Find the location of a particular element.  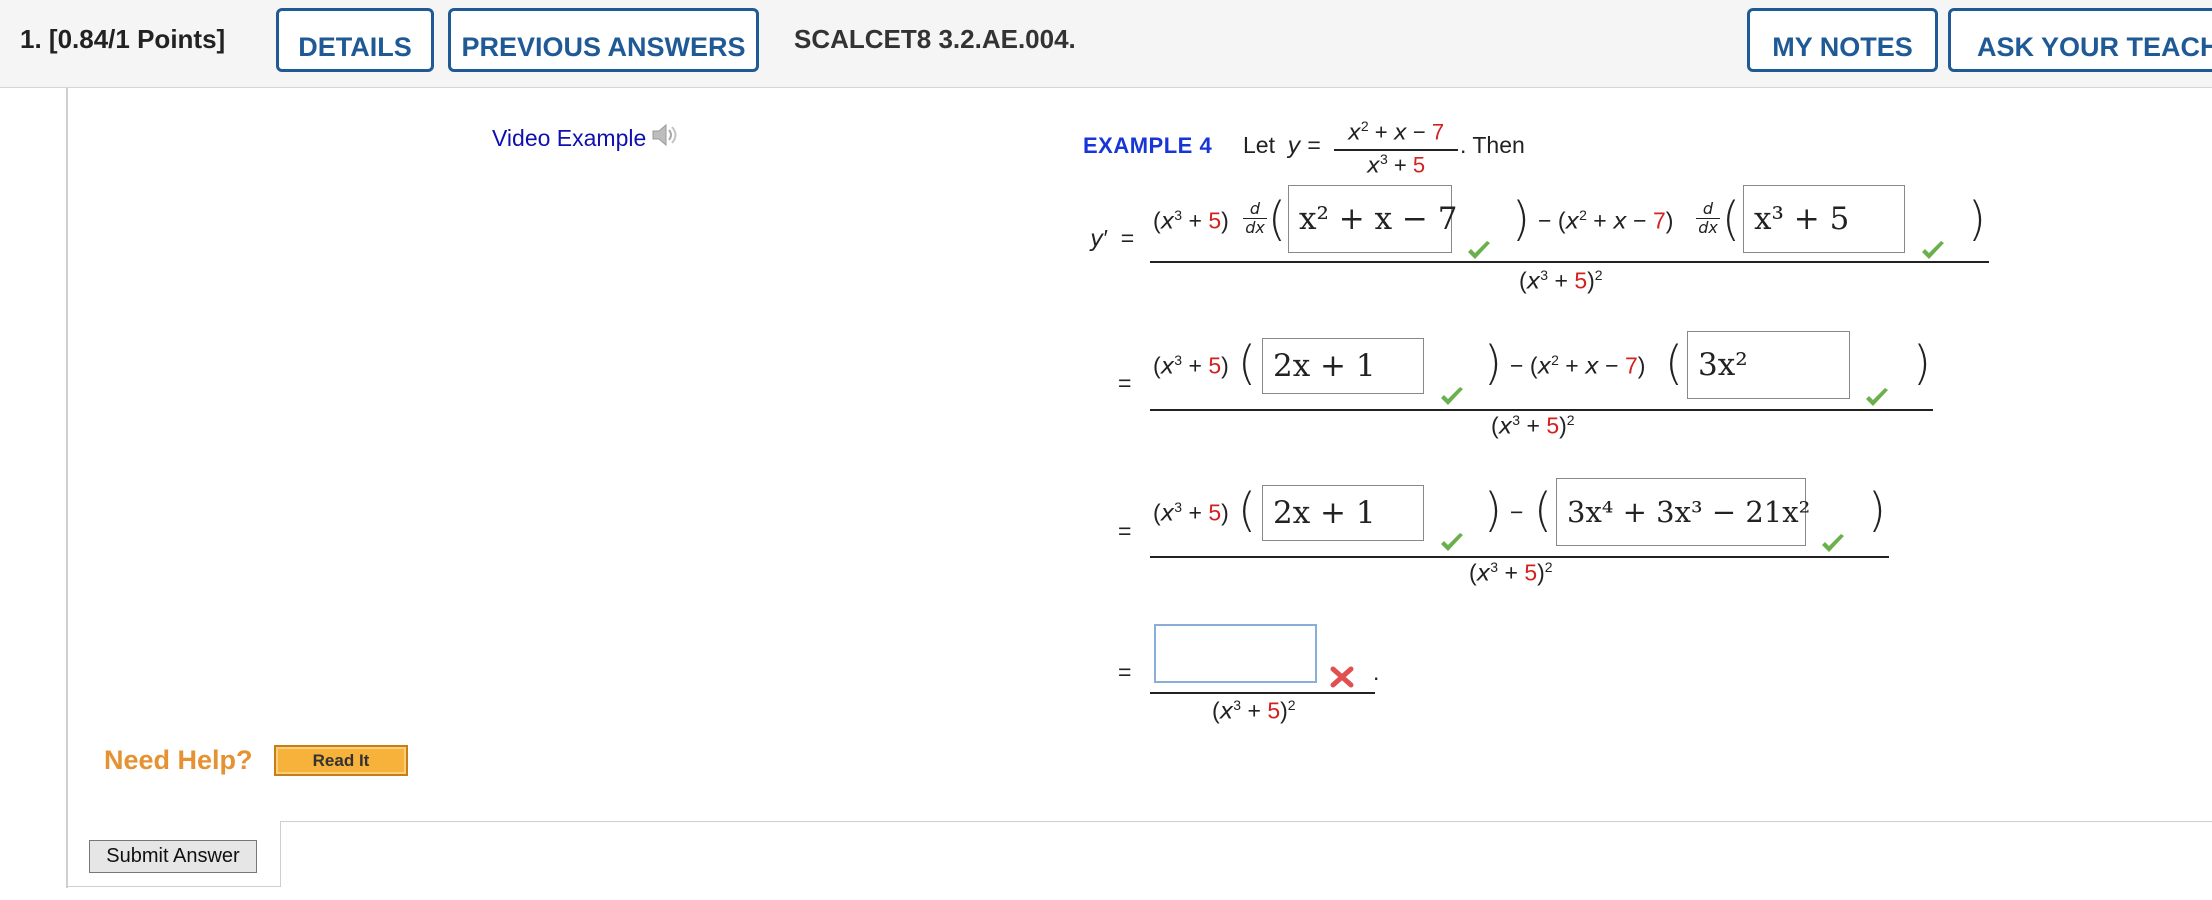

row2-term-b: − (x2 + x − 7) is located at coordinates (1578, 366).